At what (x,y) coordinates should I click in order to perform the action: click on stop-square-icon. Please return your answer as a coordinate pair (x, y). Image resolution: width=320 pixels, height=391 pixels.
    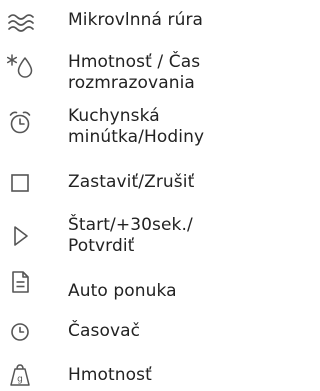
    Looking at the image, I should click on (20, 183).